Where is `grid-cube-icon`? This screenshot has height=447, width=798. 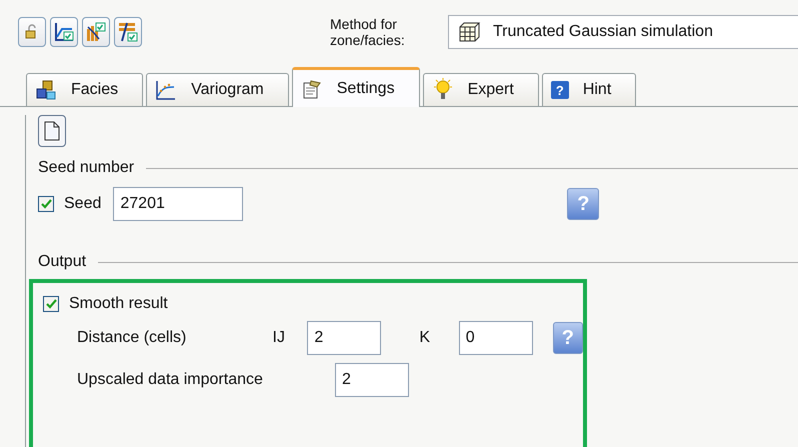
grid-cube-icon is located at coordinates (470, 32).